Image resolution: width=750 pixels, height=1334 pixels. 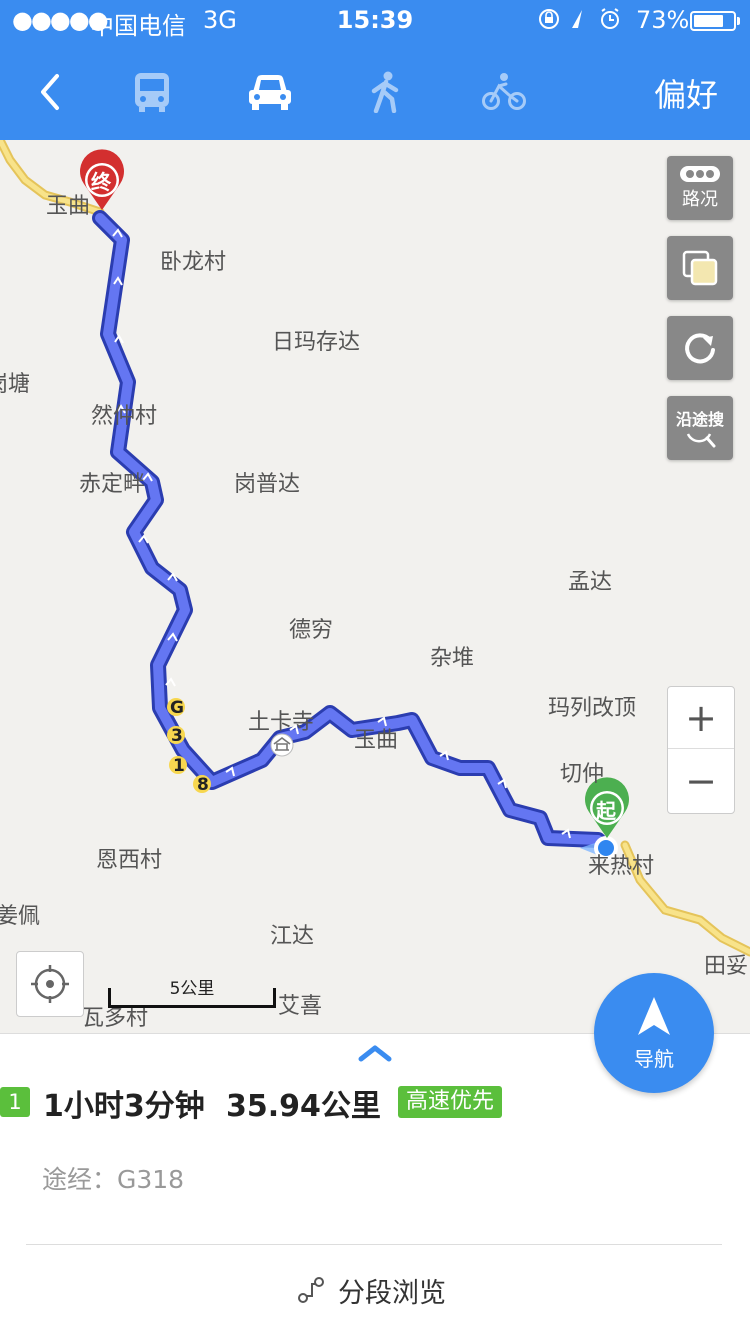 I want to click on bus-icon, so click(x=152, y=92).